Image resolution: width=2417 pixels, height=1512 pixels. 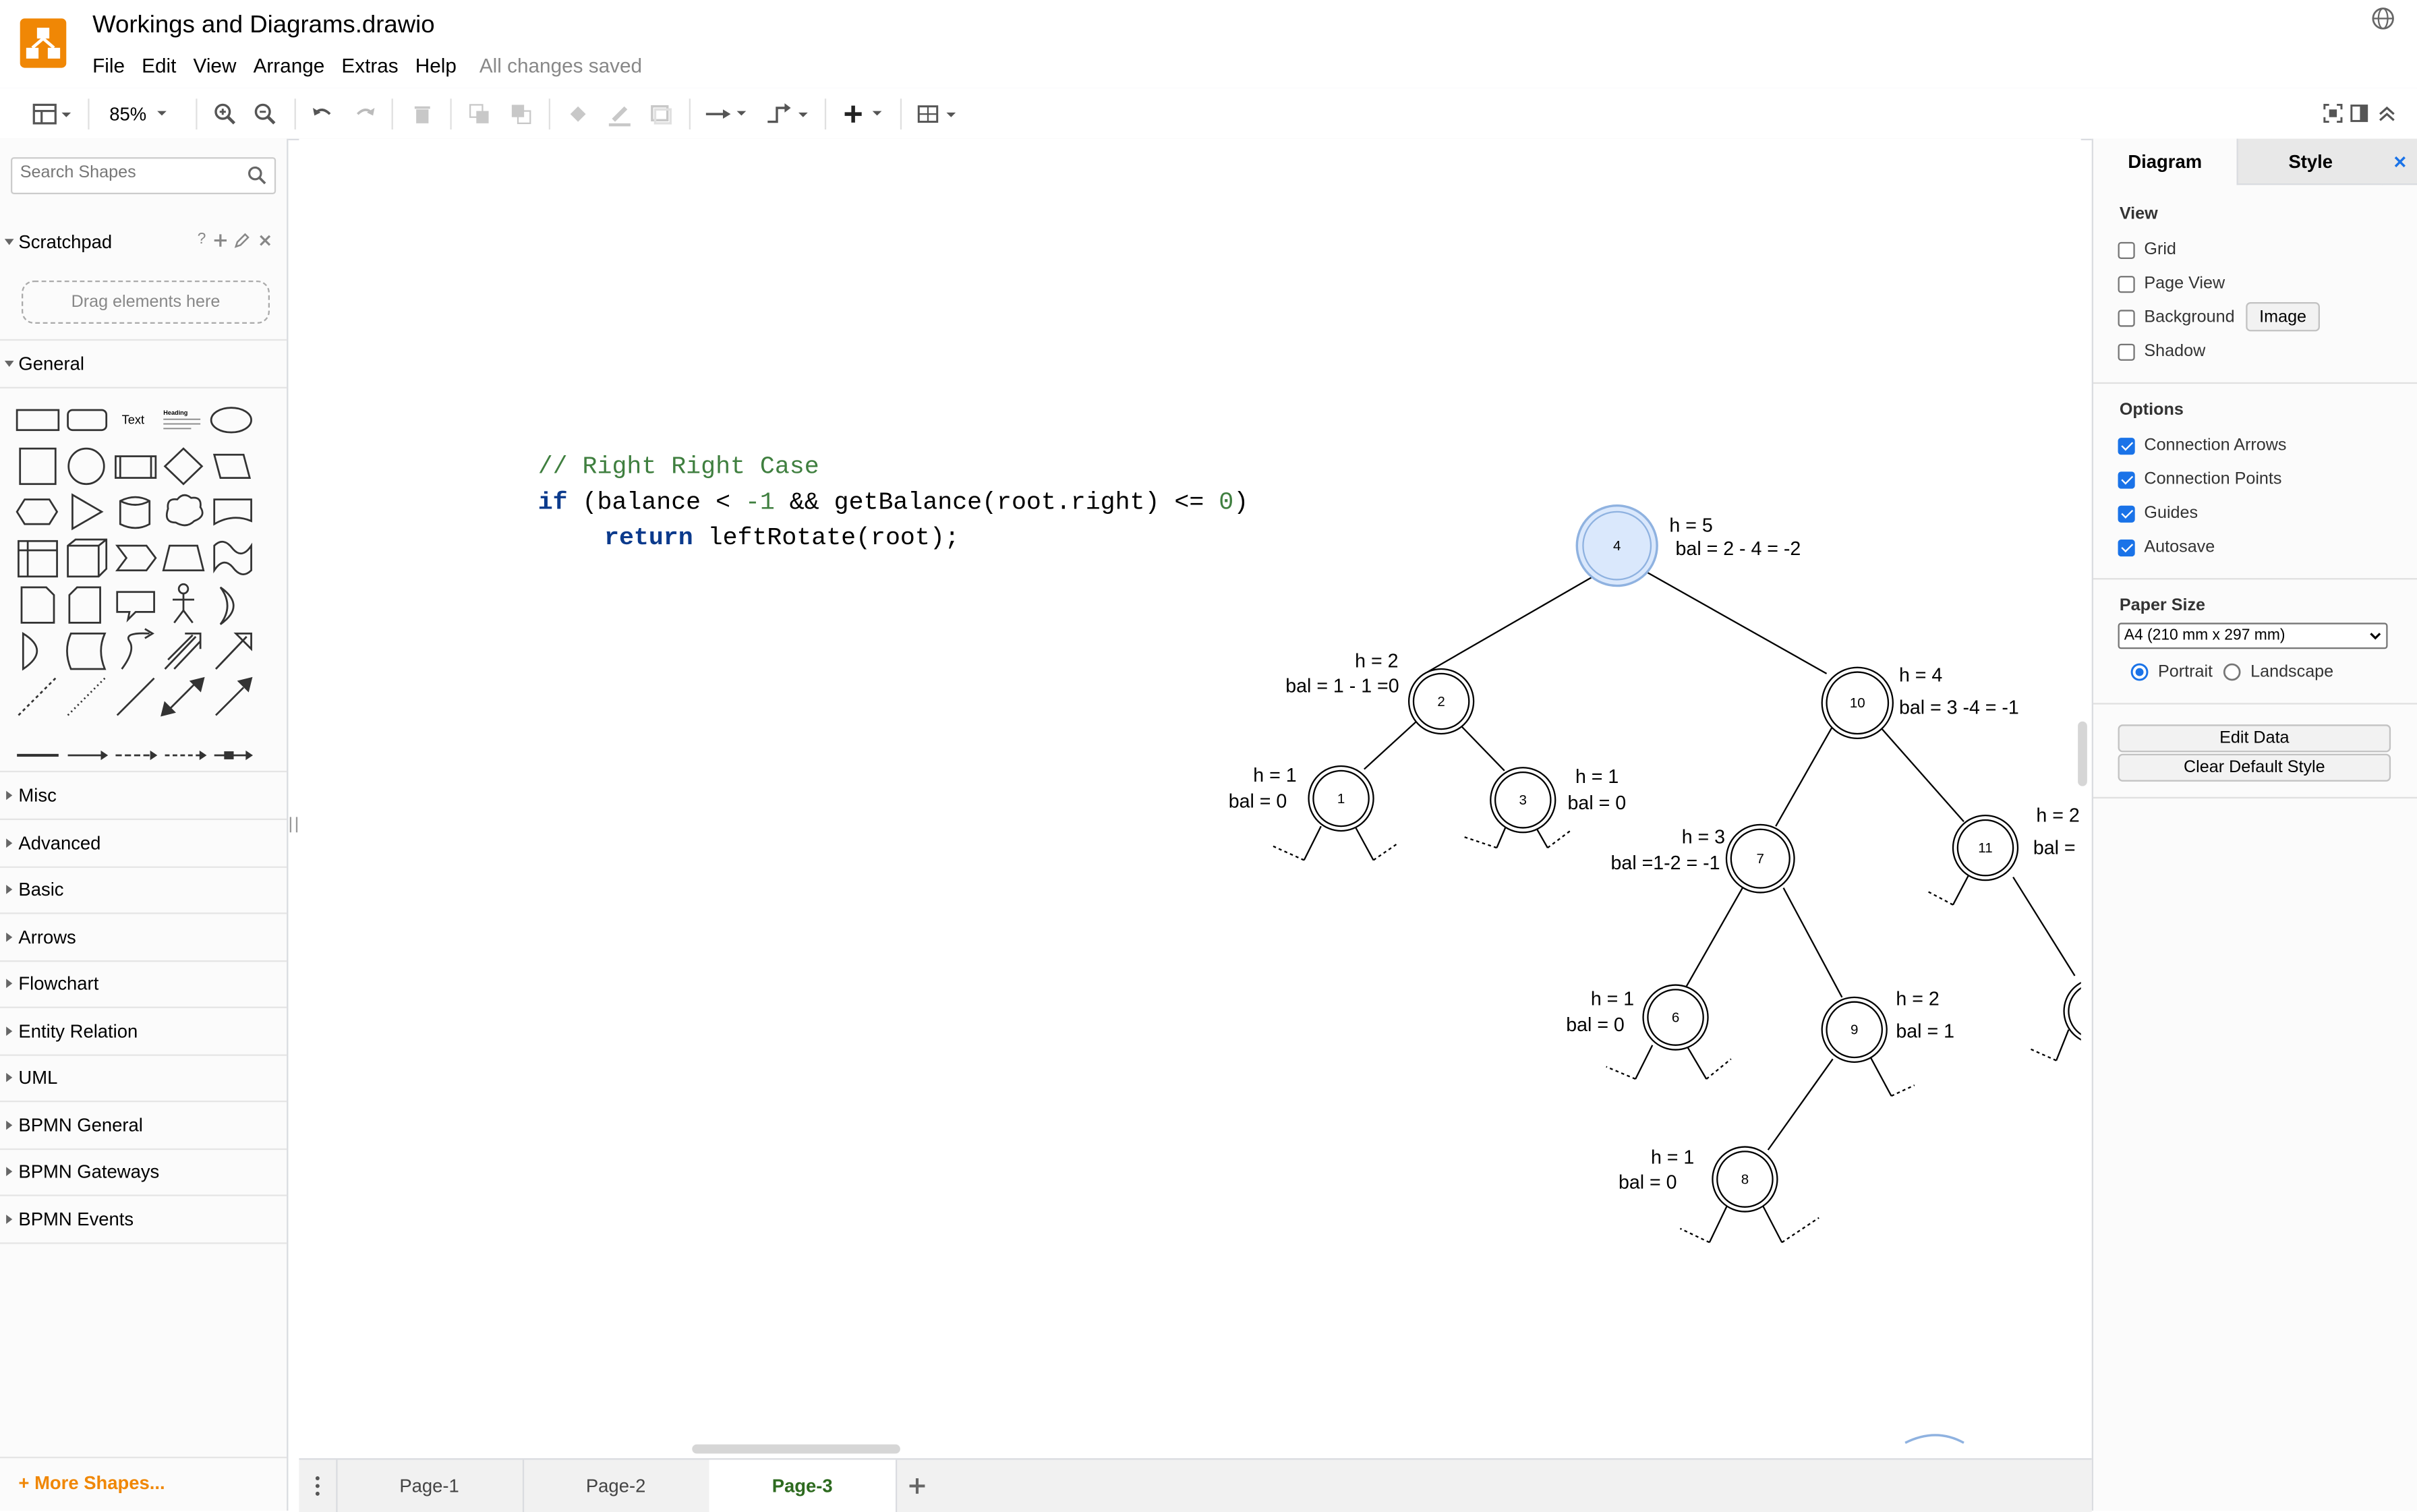 What do you see at coordinates (145, 302) in the screenshot?
I see `scratchpad-dropzone: Drag elements here` at bounding box center [145, 302].